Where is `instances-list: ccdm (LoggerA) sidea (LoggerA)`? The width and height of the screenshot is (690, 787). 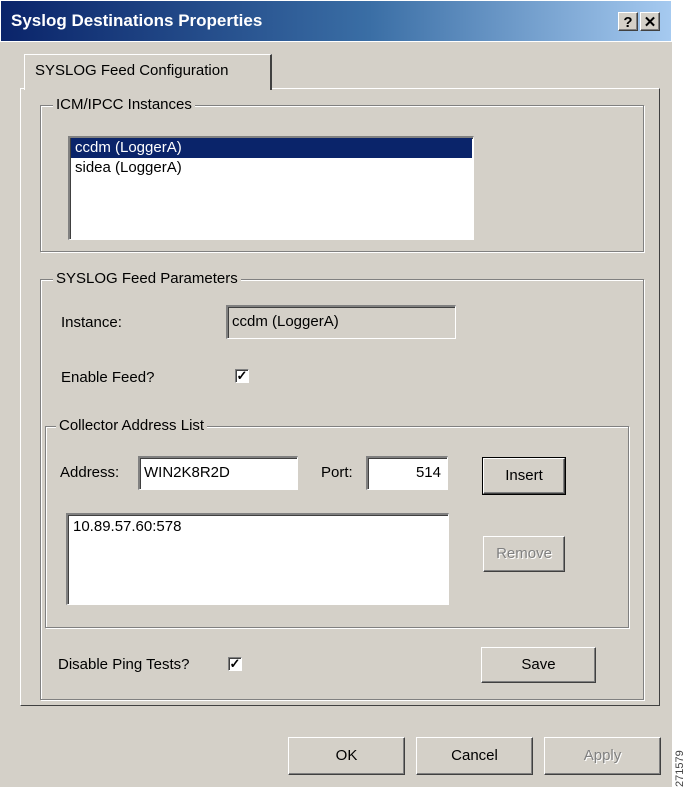 instances-list: ccdm (LoggerA) sidea (LoggerA) is located at coordinates (271, 188).